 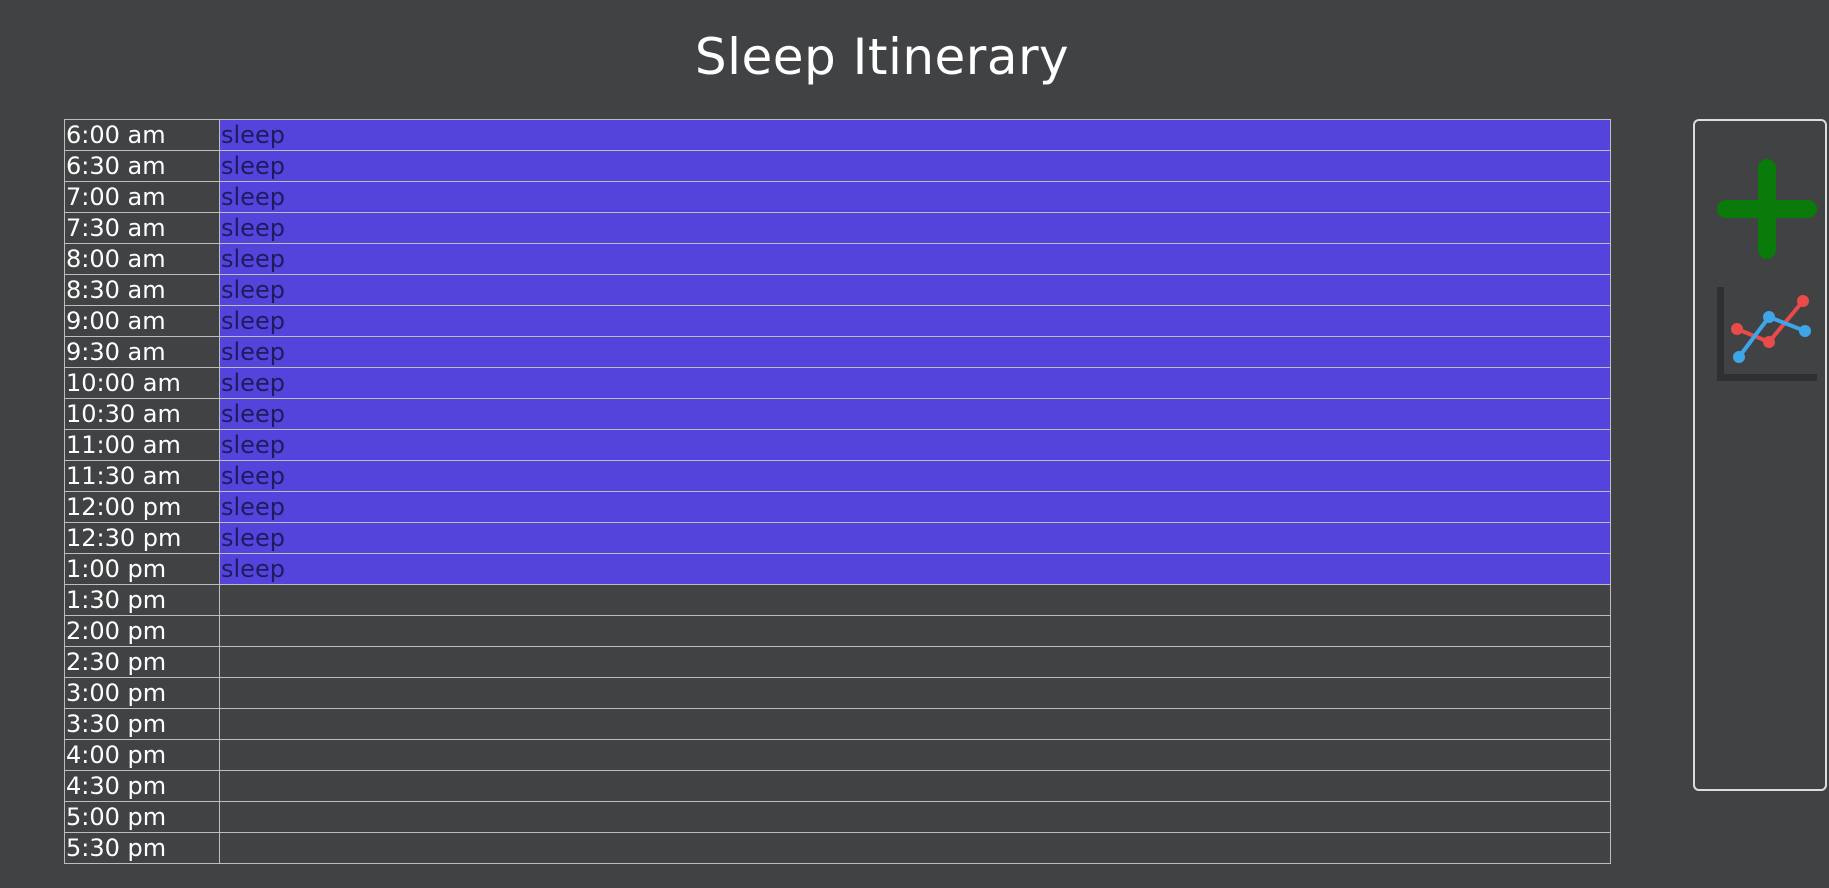 What do you see at coordinates (142, 693) in the screenshot?
I see `time-cell: 3:00 pm` at bounding box center [142, 693].